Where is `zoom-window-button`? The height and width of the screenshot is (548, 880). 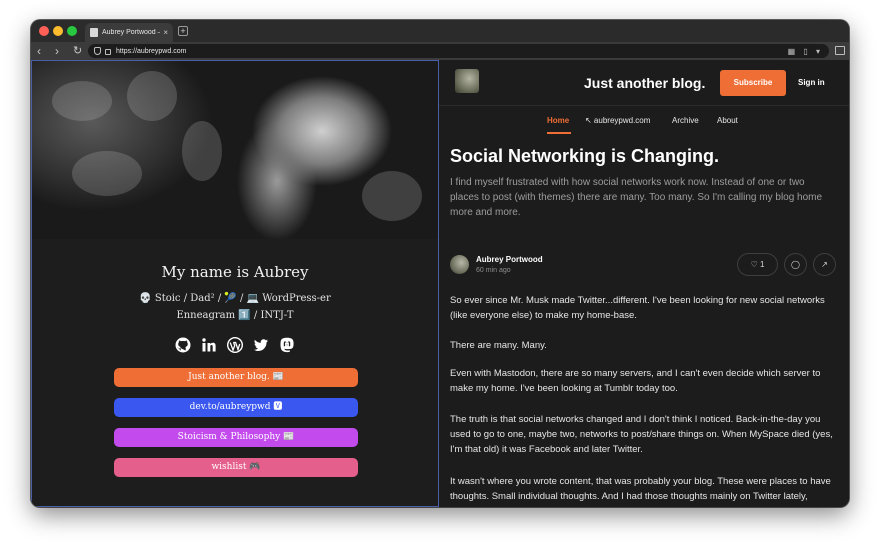 zoom-window-button is located at coordinates (72, 31).